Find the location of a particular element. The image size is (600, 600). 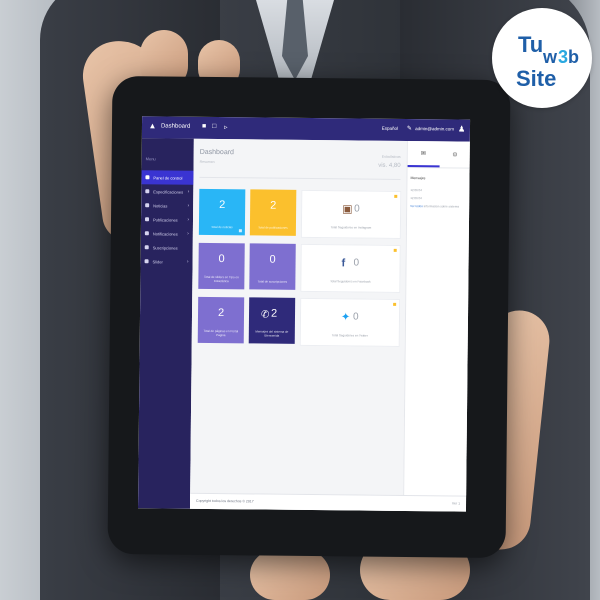

svg-text: Tu is located at coordinates (530, 44).